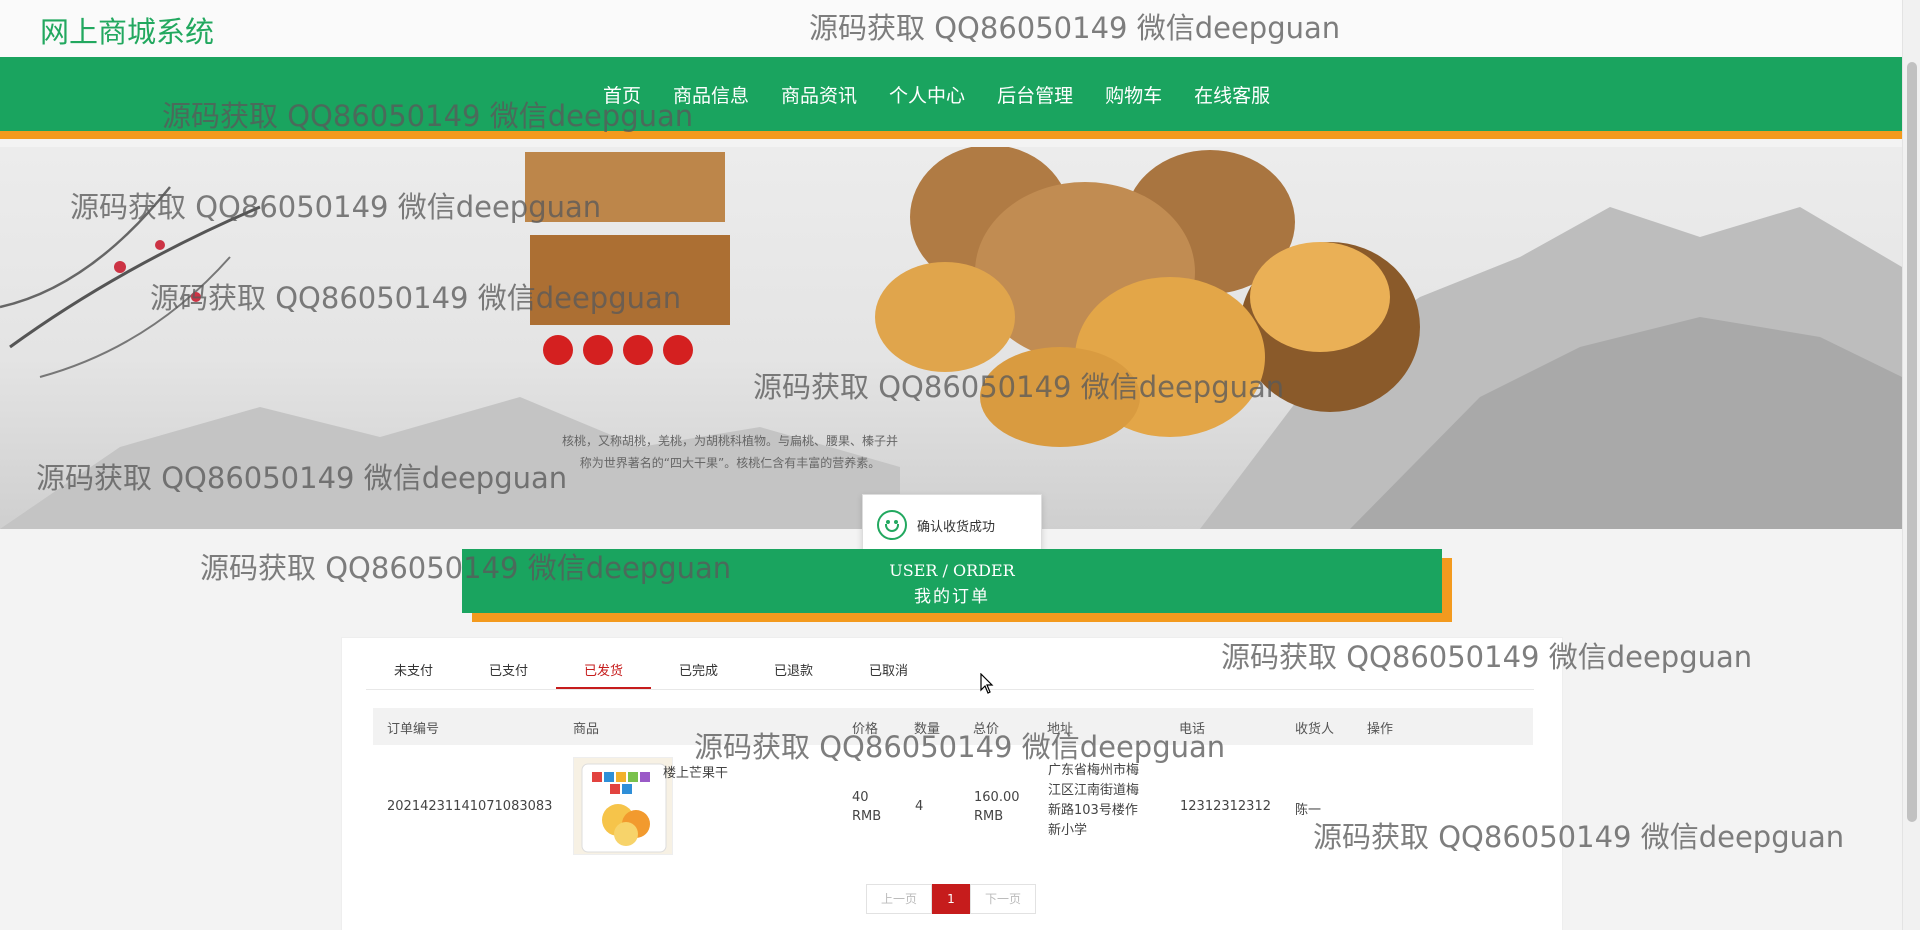 This screenshot has height=930, width=1920. I want to click on th-address: 地址, so click(1060, 729).